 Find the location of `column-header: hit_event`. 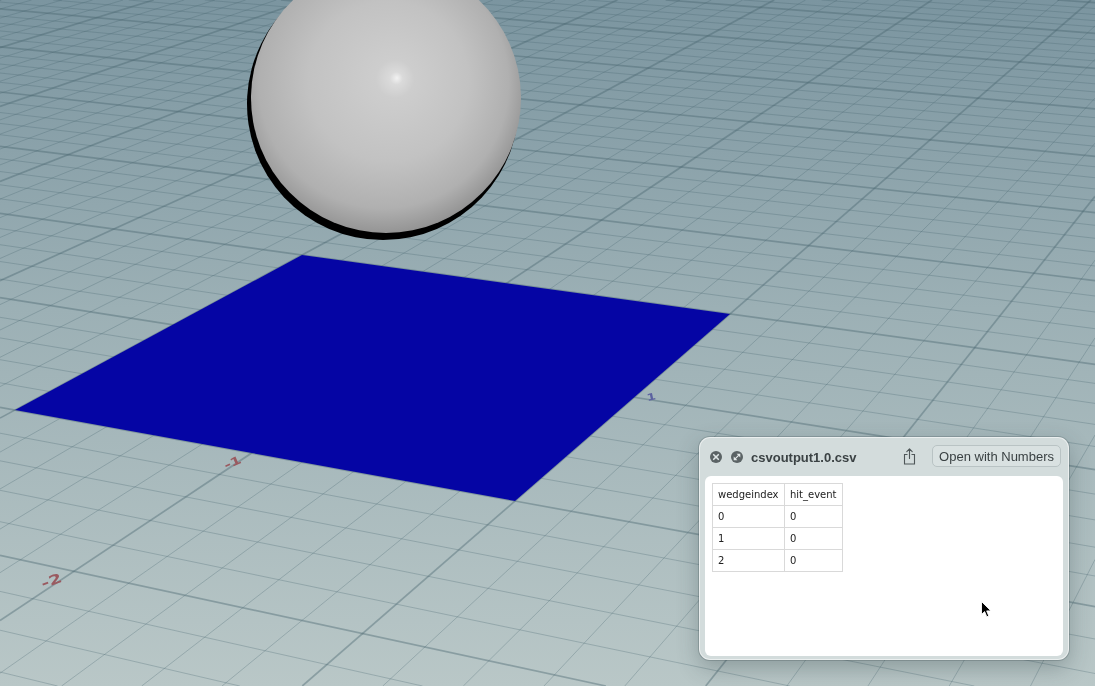

column-header: hit_event is located at coordinates (813, 494).